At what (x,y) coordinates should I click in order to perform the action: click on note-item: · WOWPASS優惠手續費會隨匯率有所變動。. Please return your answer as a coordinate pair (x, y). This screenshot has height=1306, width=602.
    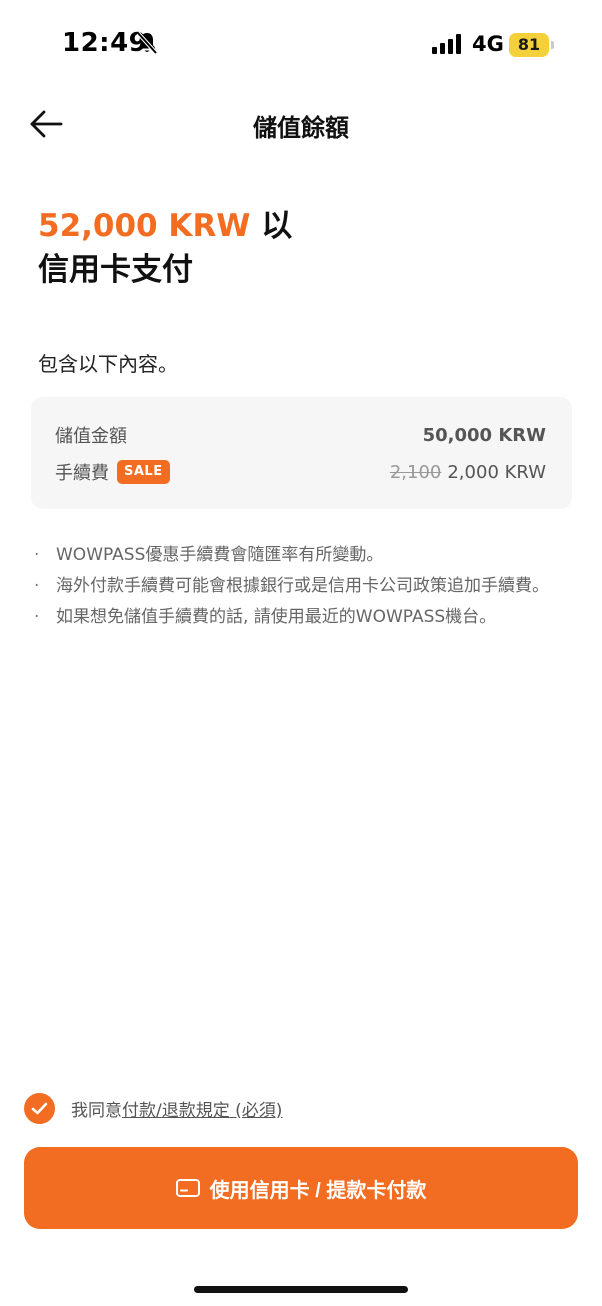
    Looking at the image, I should click on (304, 555).